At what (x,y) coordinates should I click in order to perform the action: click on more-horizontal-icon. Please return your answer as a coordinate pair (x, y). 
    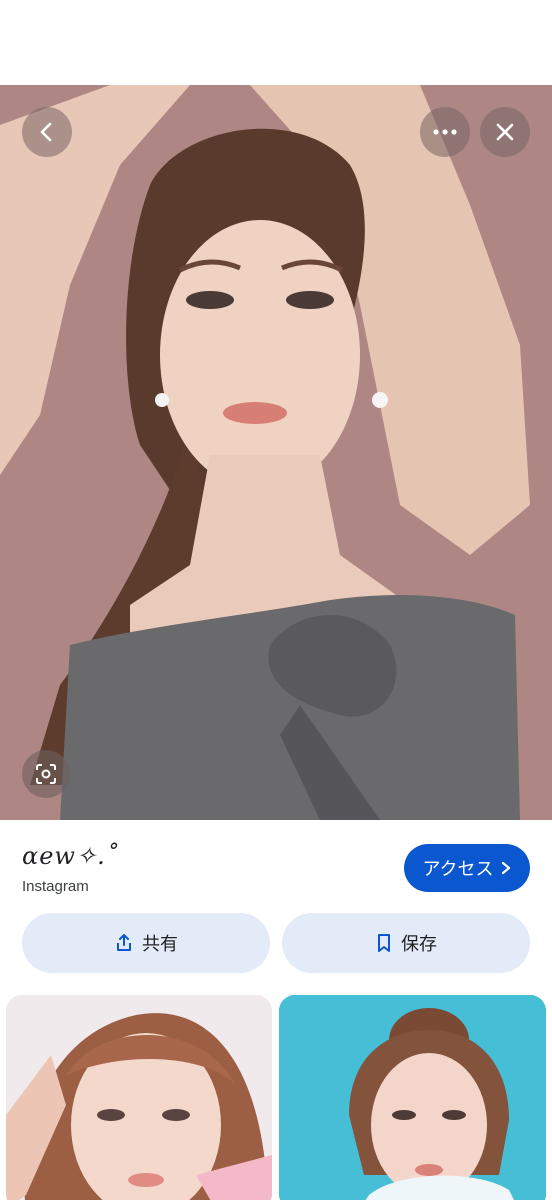
    Looking at the image, I should click on (445, 132).